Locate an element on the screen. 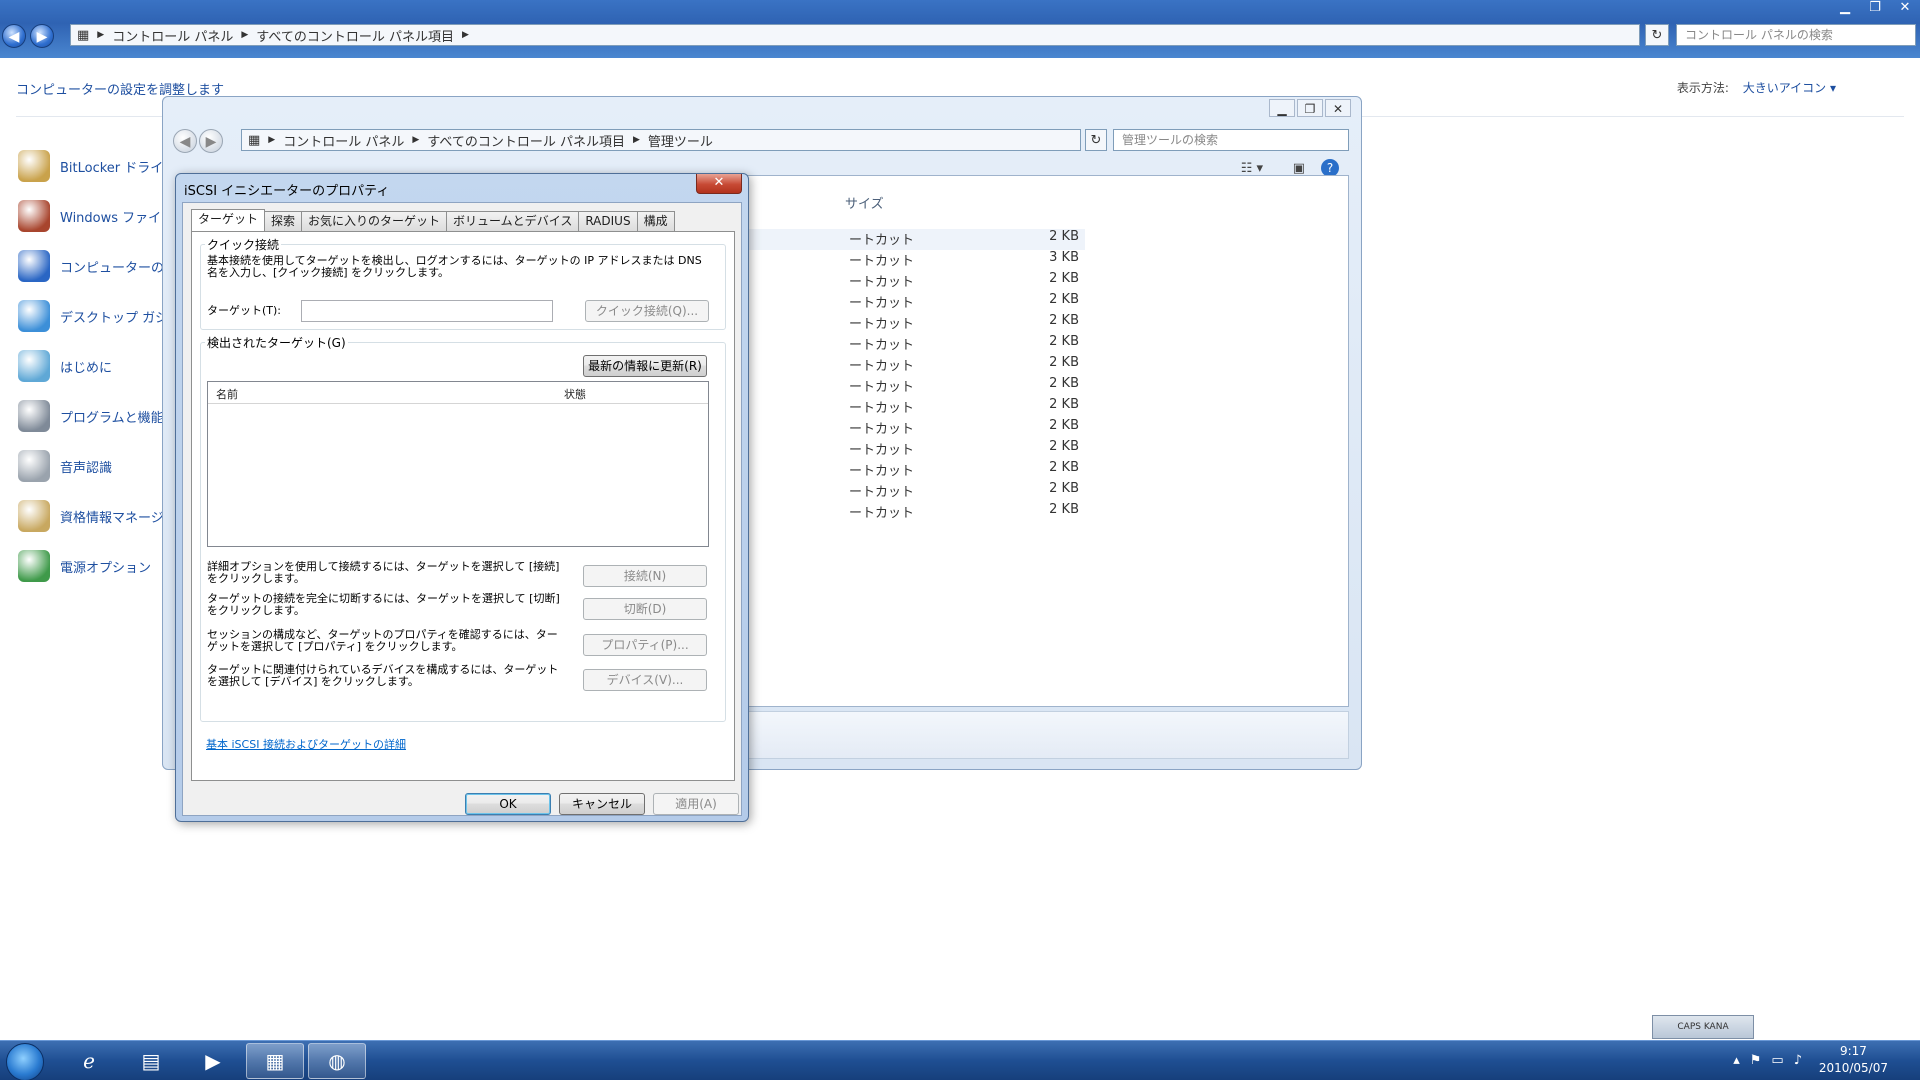 The image size is (1920, 1080). bitlocker-icon is located at coordinates (34, 166).